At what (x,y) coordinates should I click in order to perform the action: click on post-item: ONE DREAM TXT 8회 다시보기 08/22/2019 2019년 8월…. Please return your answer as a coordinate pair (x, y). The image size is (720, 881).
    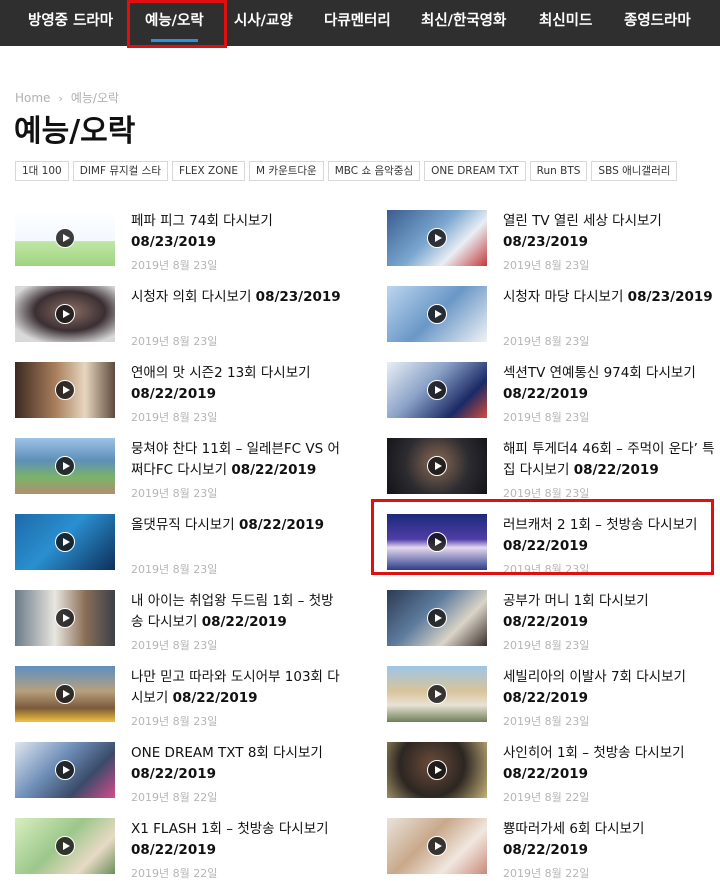
    Looking at the image, I should click on (182, 777).